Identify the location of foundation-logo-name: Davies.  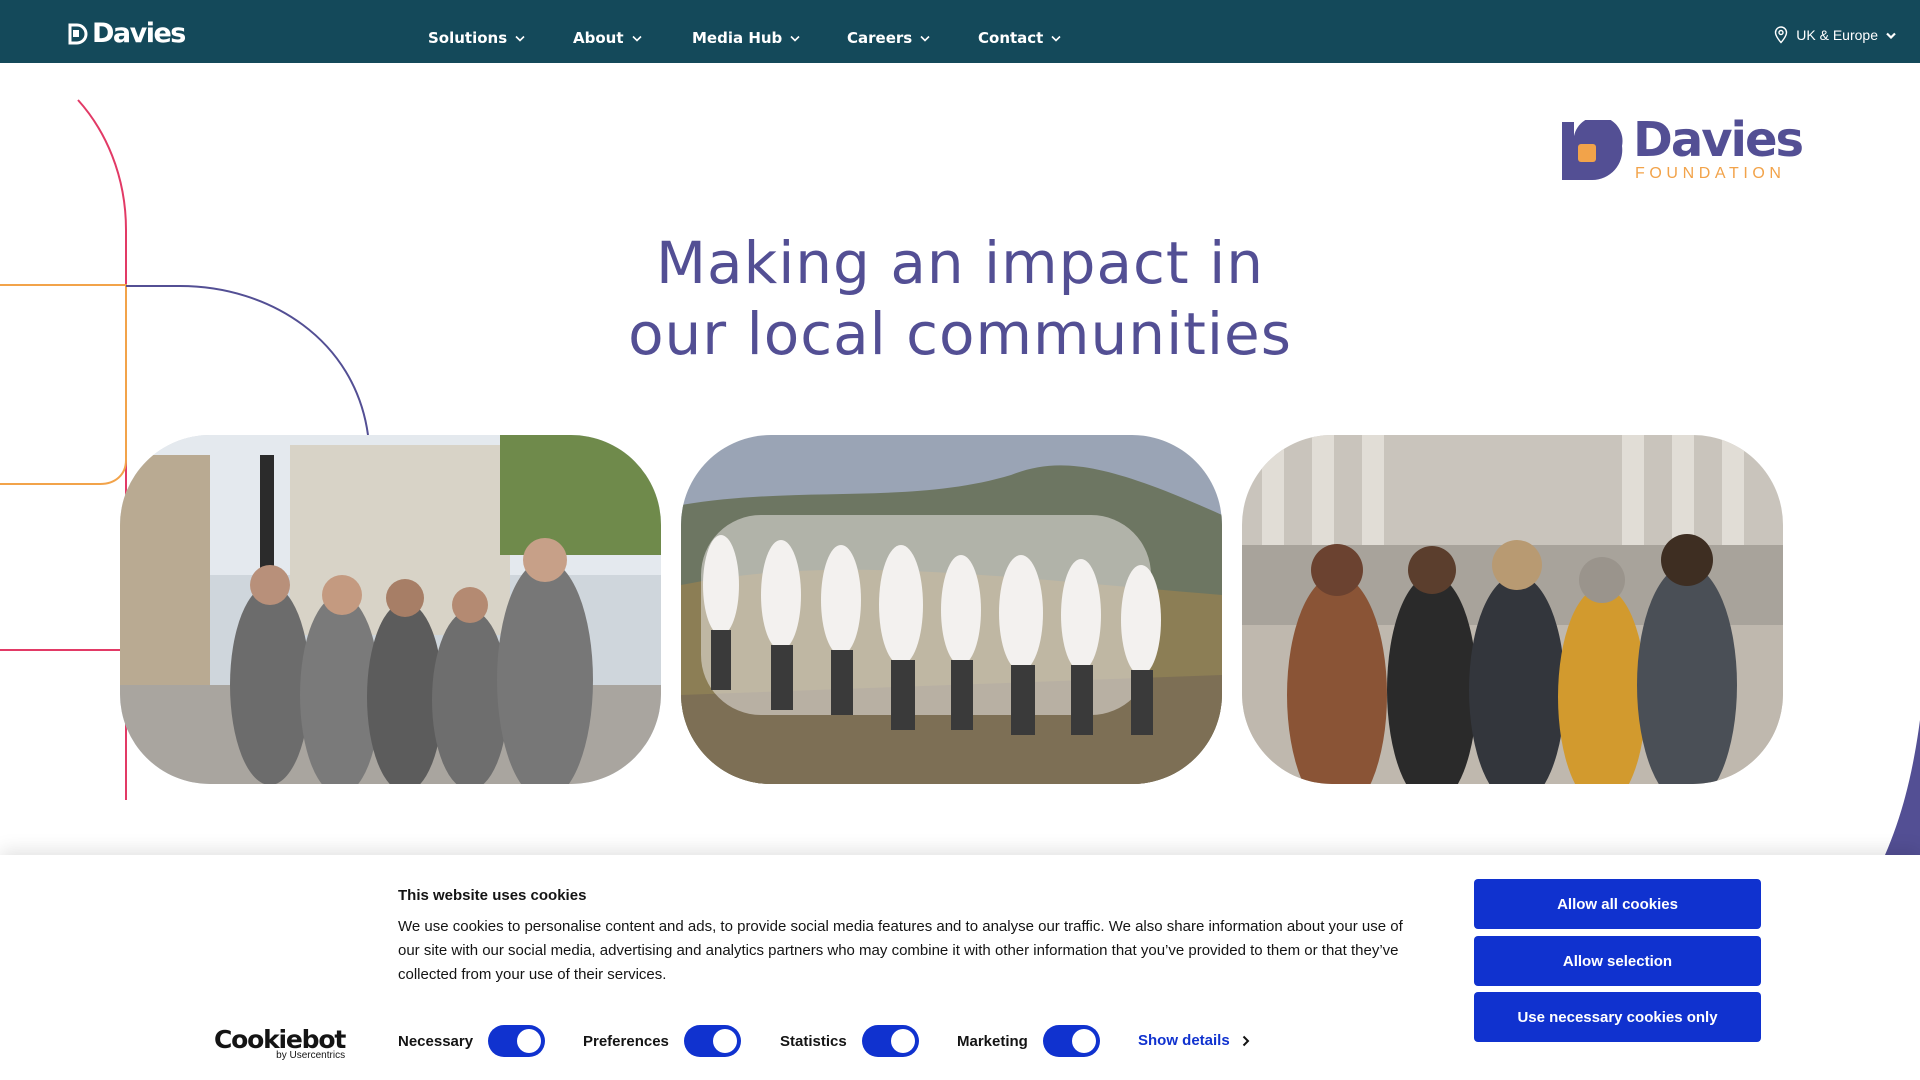
(1718, 140).